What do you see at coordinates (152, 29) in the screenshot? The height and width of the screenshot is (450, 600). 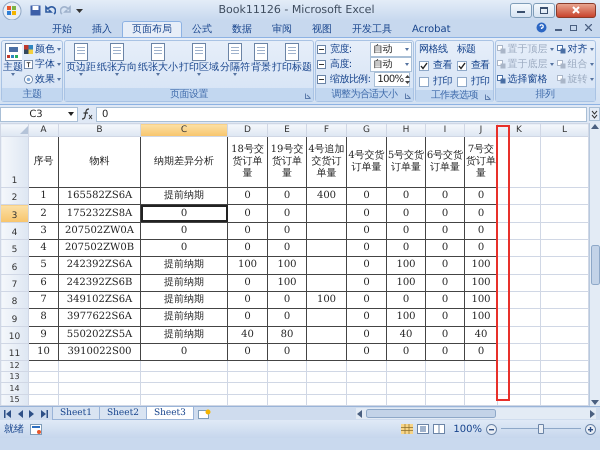 I see `ribbon-tab: 页面布局` at bounding box center [152, 29].